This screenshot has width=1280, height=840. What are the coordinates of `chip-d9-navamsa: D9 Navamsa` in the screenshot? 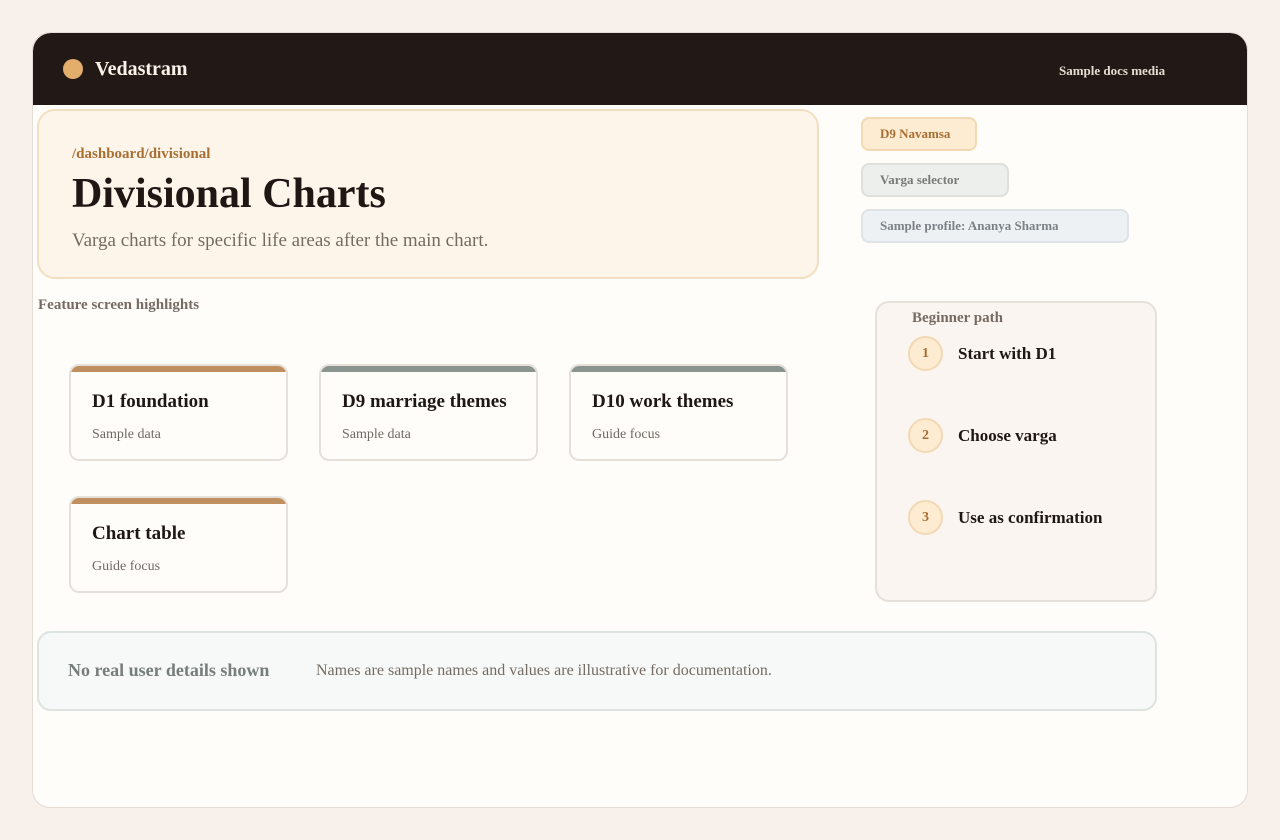 It's located at (919, 134).